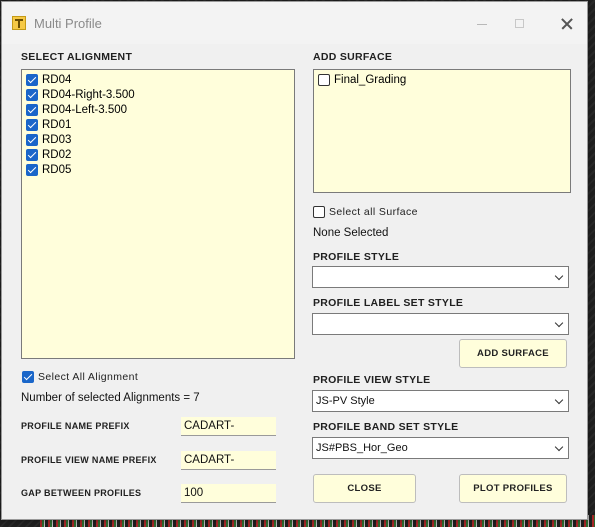 This screenshot has width=595, height=527. What do you see at coordinates (440, 401) in the screenshot?
I see `profile-view-style-dropdown: JS-PV Style` at bounding box center [440, 401].